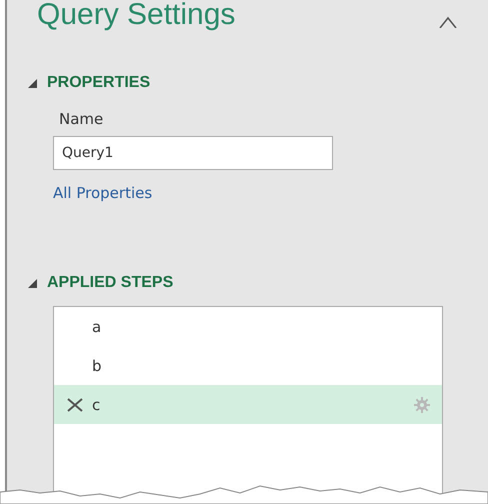 The image size is (488, 504). What do you see at coordinates (81, 119) in the screenshot?
I see `name-label: Name` at bounding box center [81, 119].